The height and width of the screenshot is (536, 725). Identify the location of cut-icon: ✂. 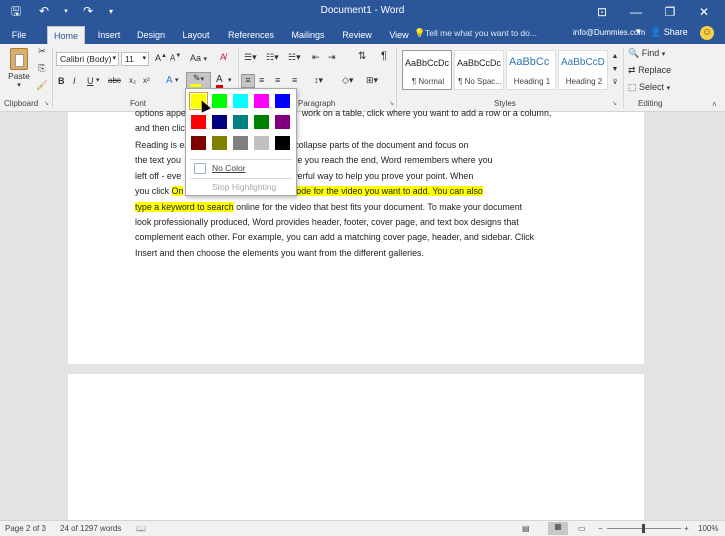
(42, 51).